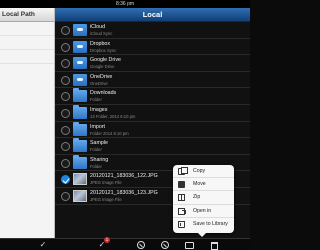 This screenshot has height=250, width=320. I want to click on bottom-toolbar: ✓ ✓, so click(125, 244).